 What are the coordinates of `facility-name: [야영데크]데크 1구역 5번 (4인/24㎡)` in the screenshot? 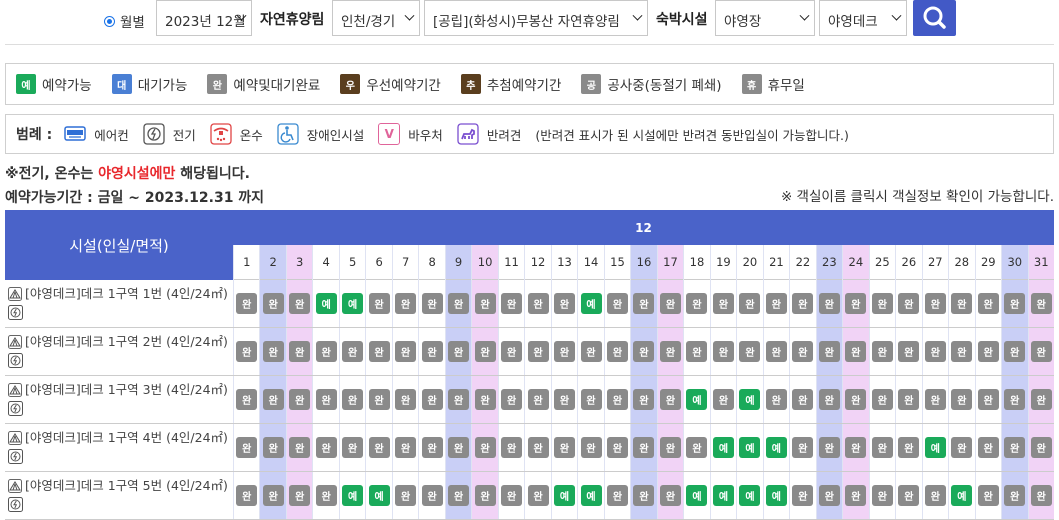 It's located at (126, 484).